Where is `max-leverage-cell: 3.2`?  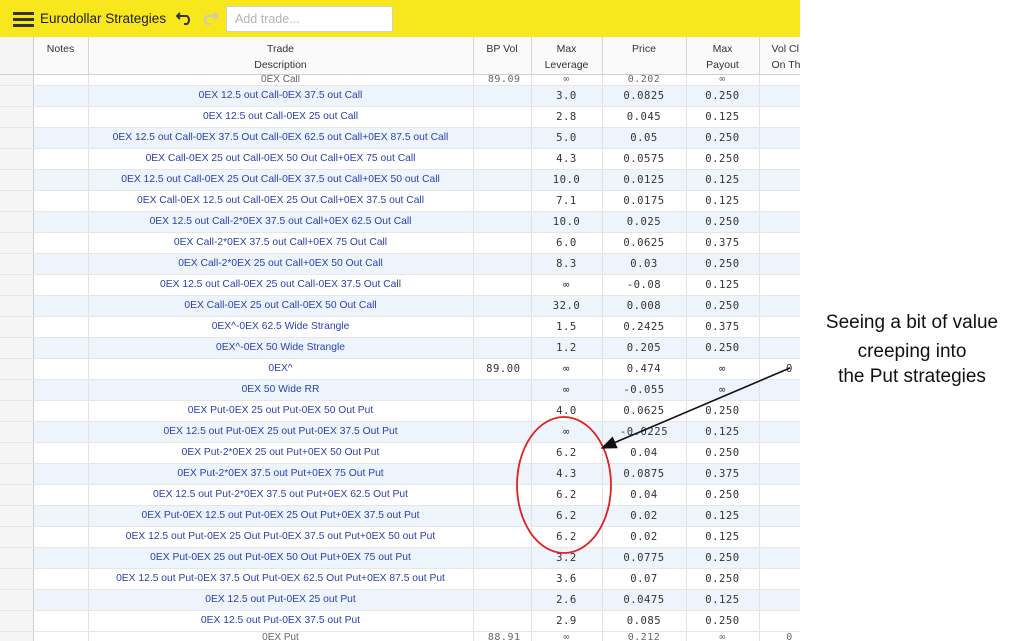 max-leverage-cell: 3.2 is located at coordinates (567, 558).